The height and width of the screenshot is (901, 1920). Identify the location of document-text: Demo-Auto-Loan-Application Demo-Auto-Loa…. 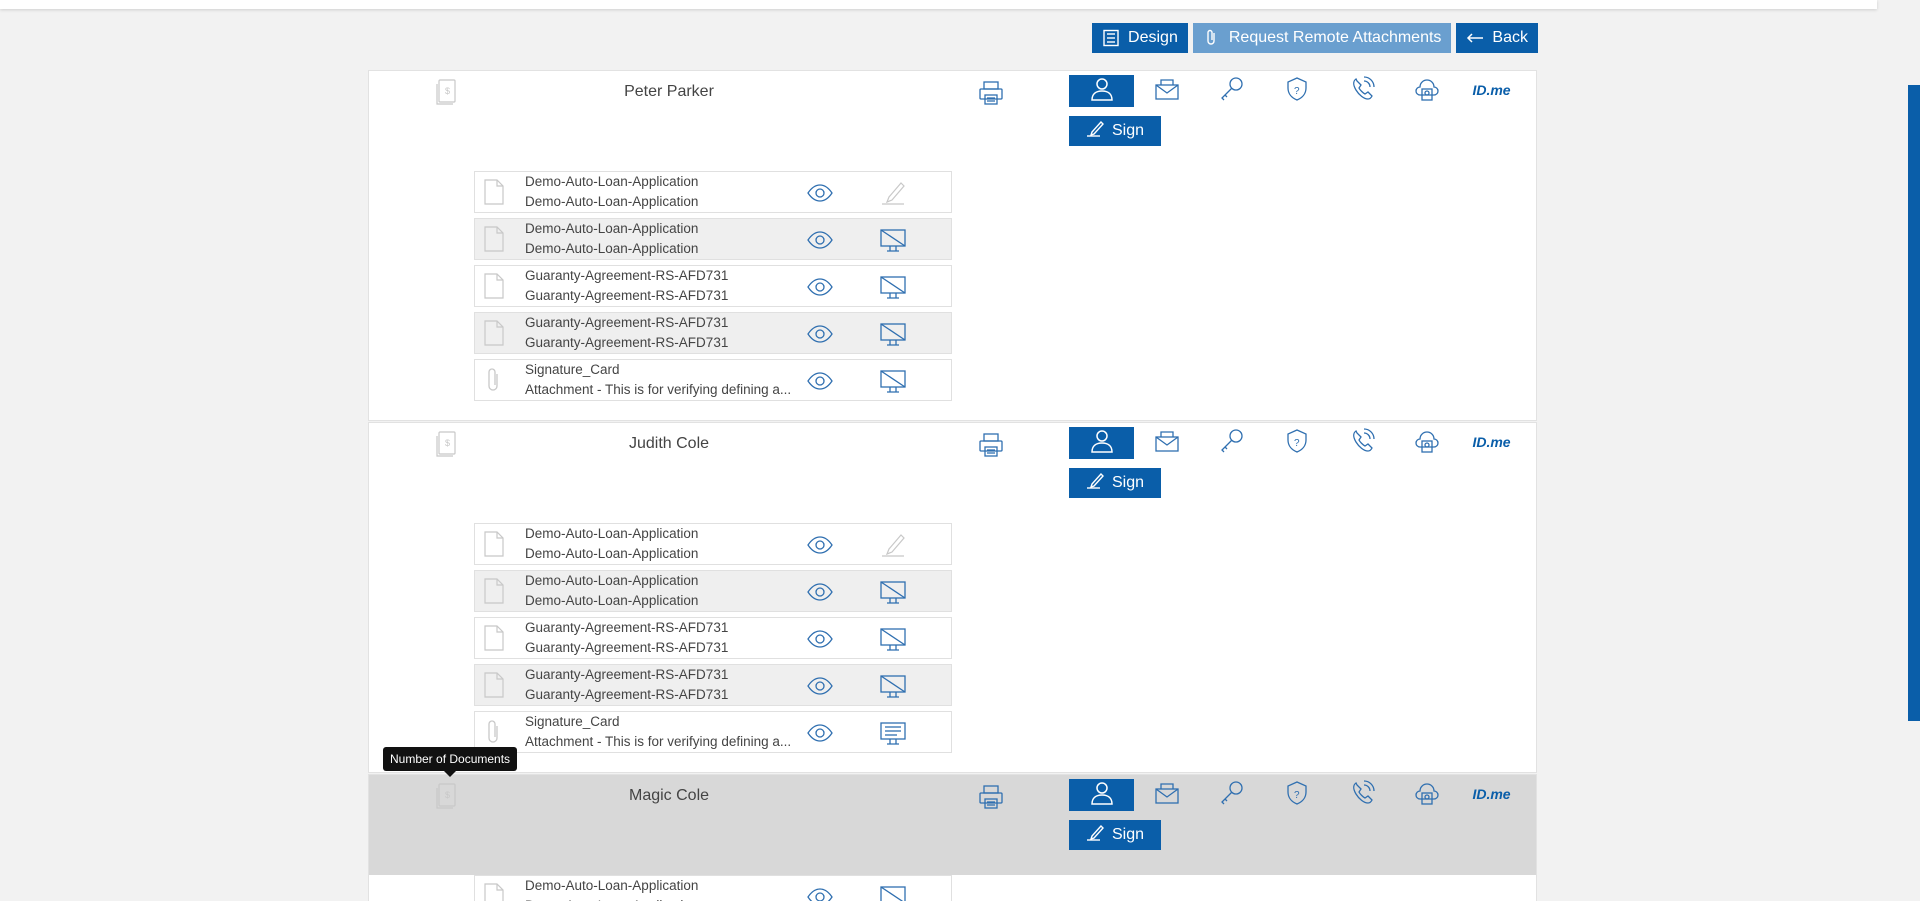
(667, 591).